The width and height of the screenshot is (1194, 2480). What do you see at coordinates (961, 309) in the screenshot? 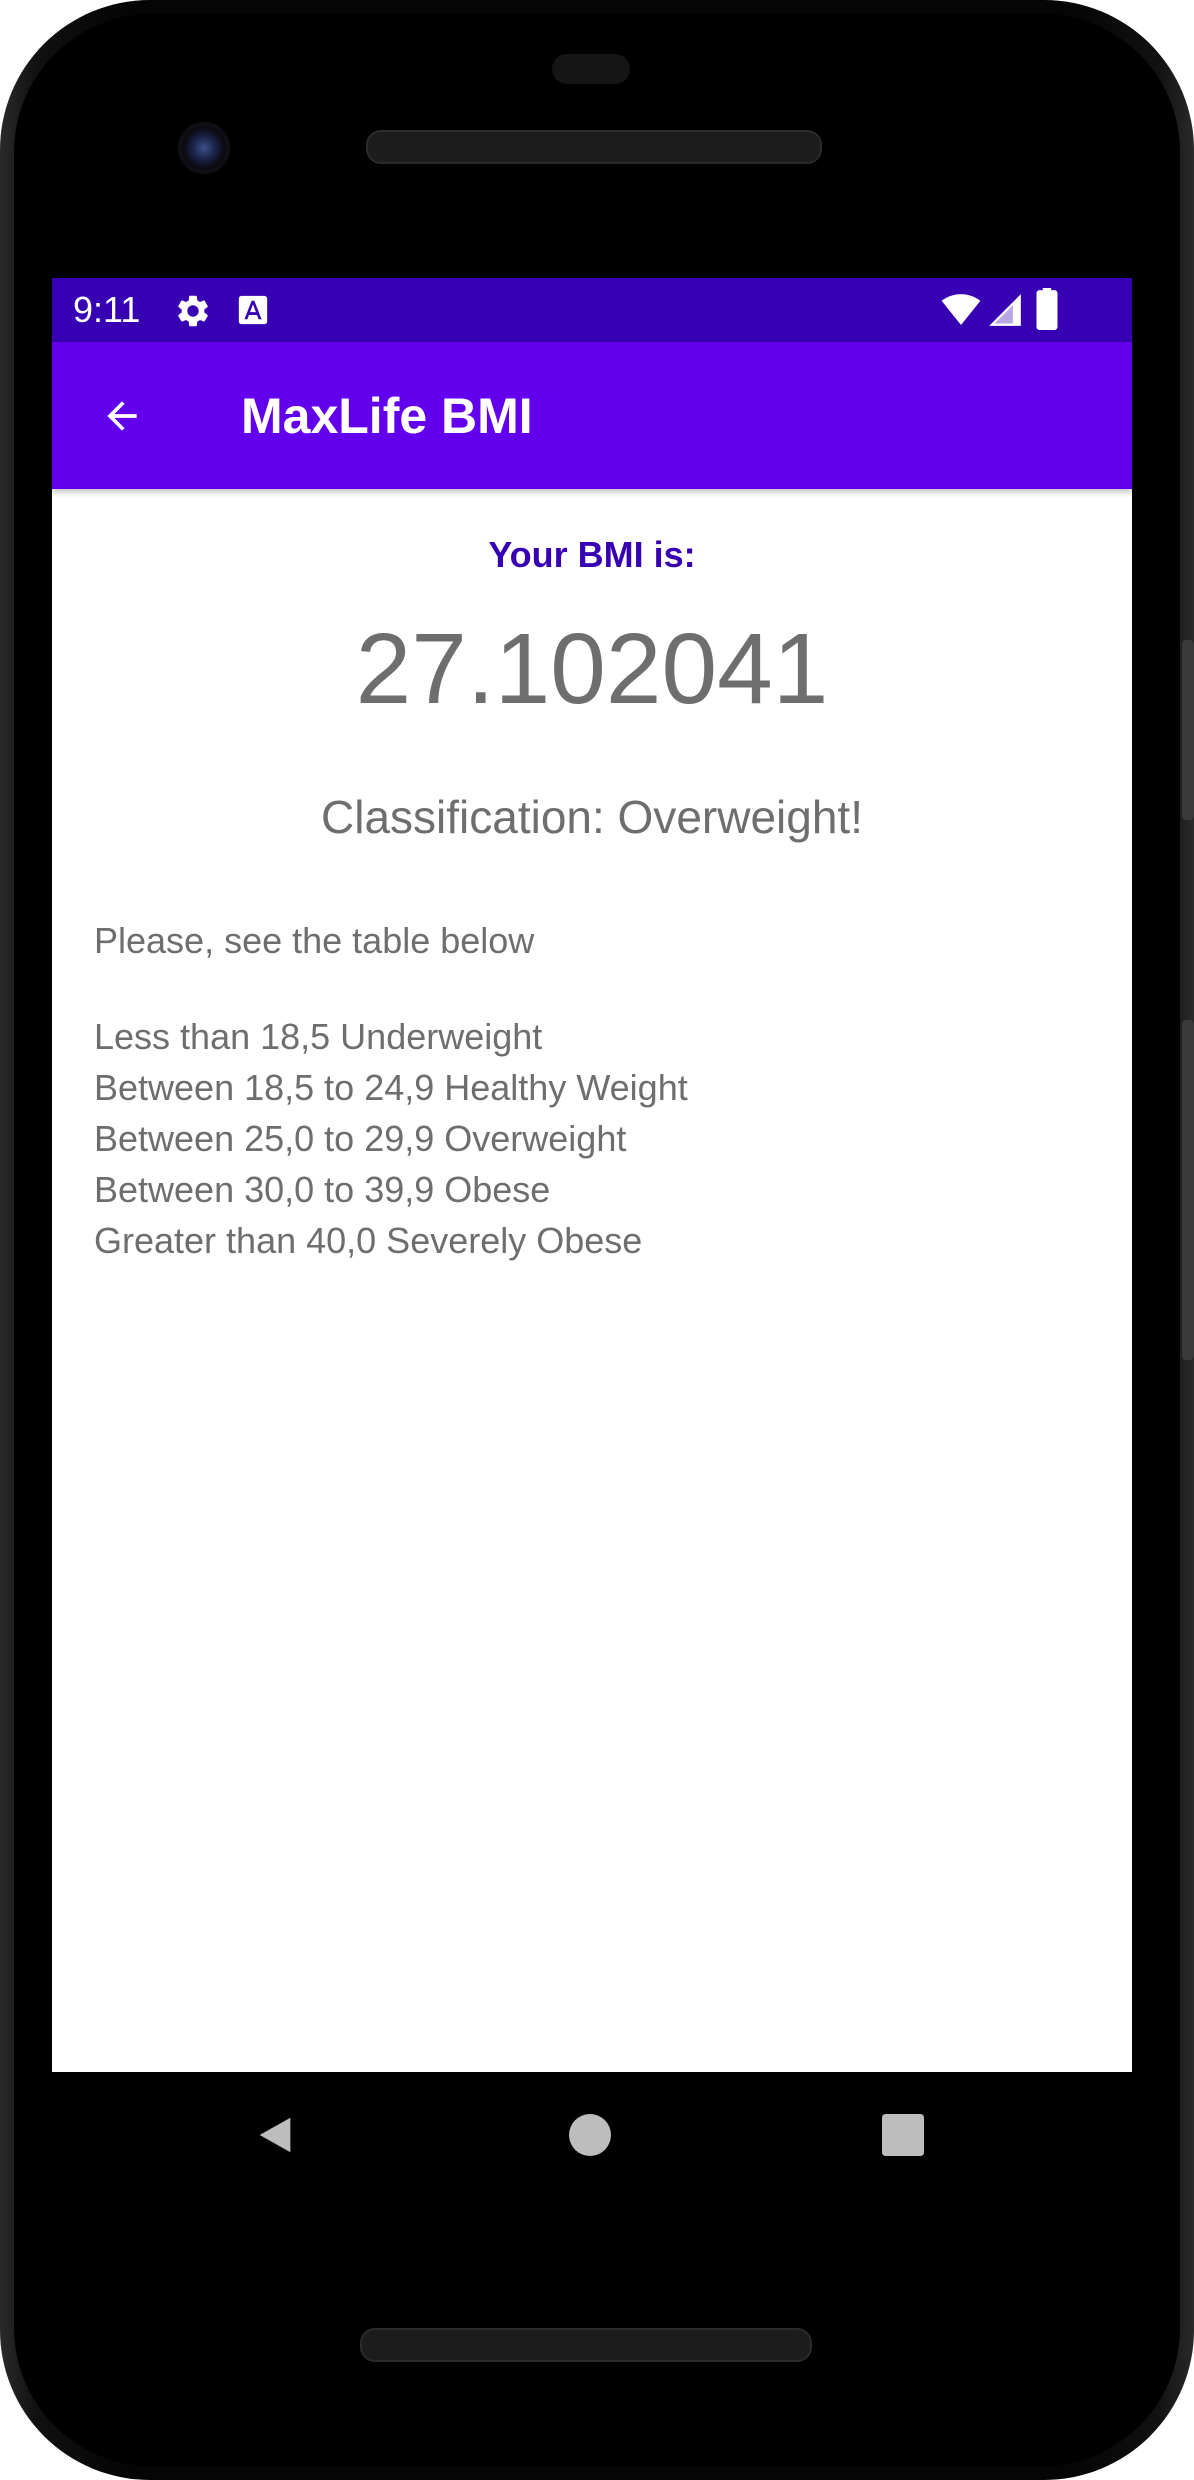
I see `wifi-icon` at bounding box center [961, 309].